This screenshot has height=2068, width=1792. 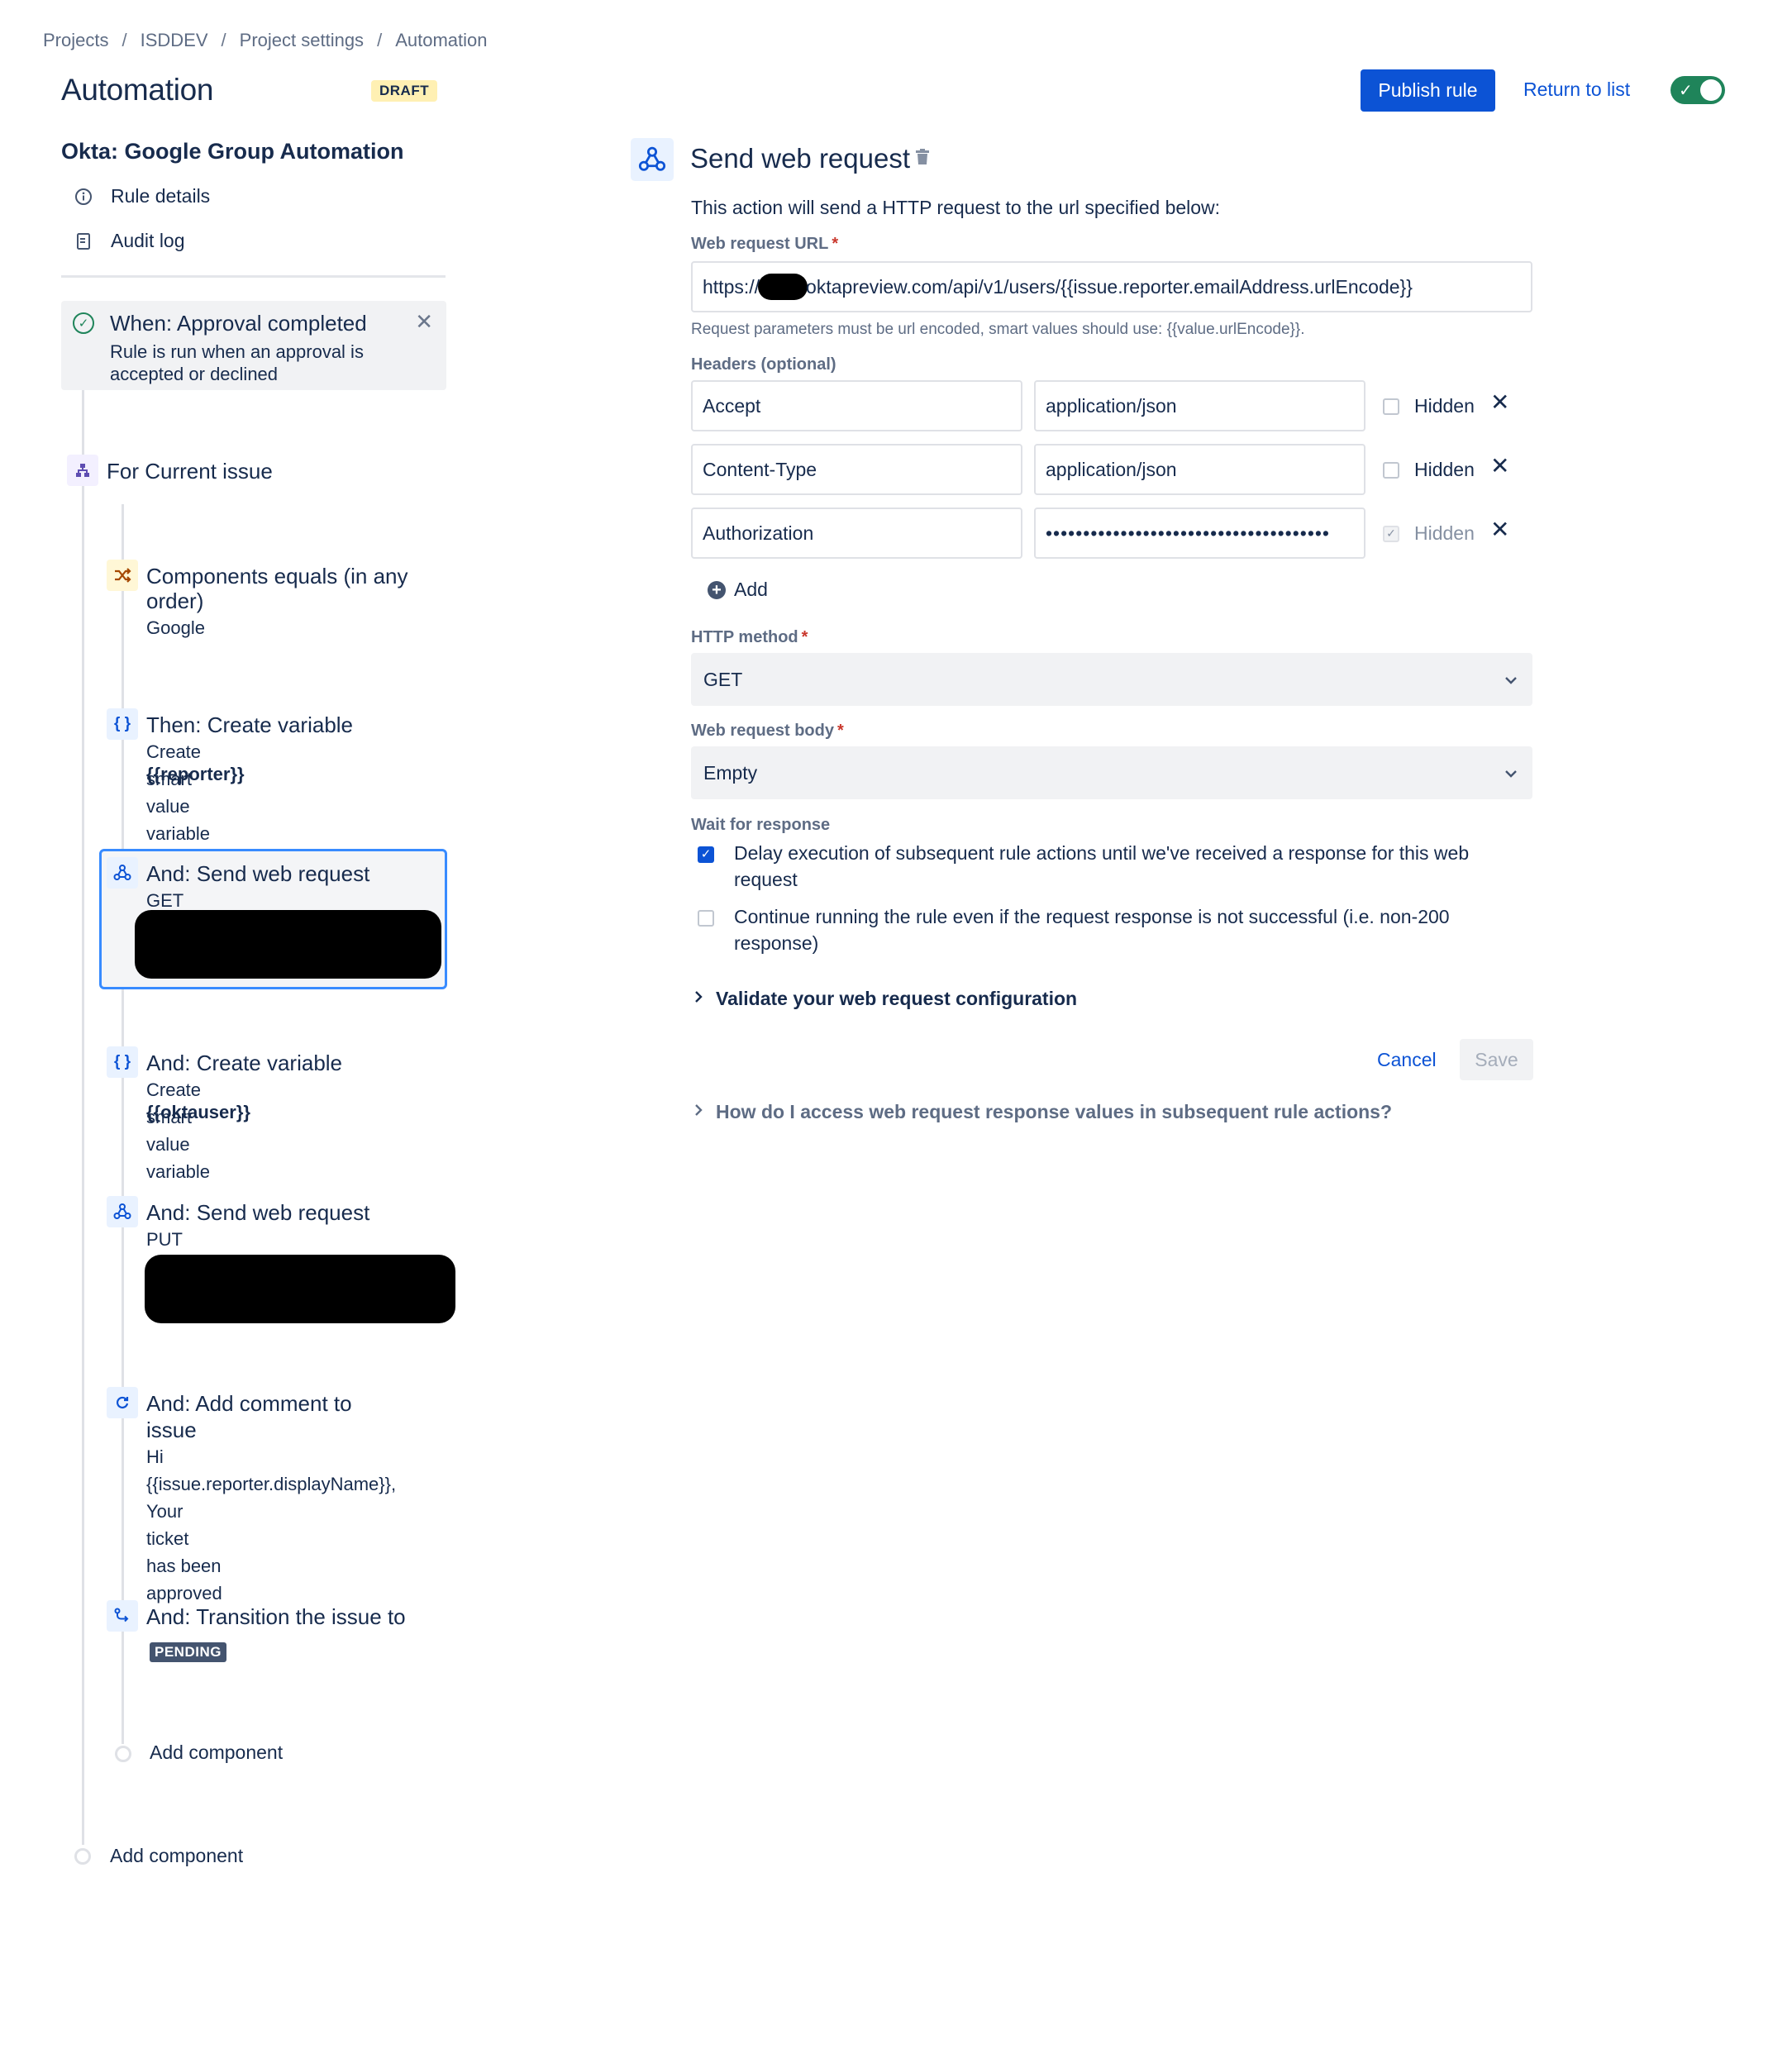 What do you see at coordinates (75, 40) in the screenshot?
I see `breadcrumb-projects: Projects` at bounding box center [75, 40].